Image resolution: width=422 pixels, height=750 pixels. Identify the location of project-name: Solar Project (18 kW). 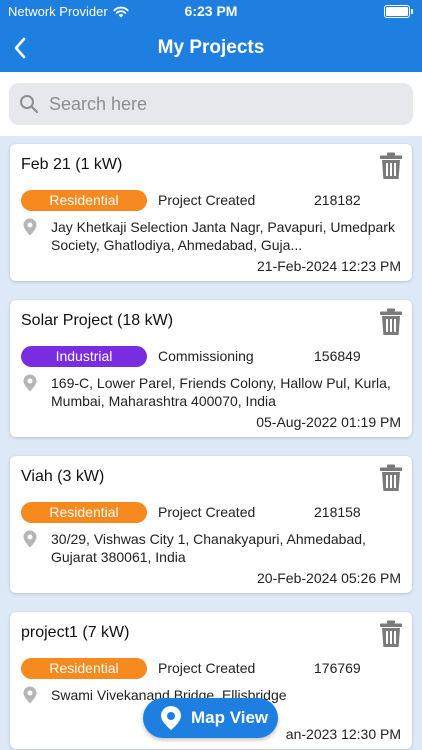
(97, 320).